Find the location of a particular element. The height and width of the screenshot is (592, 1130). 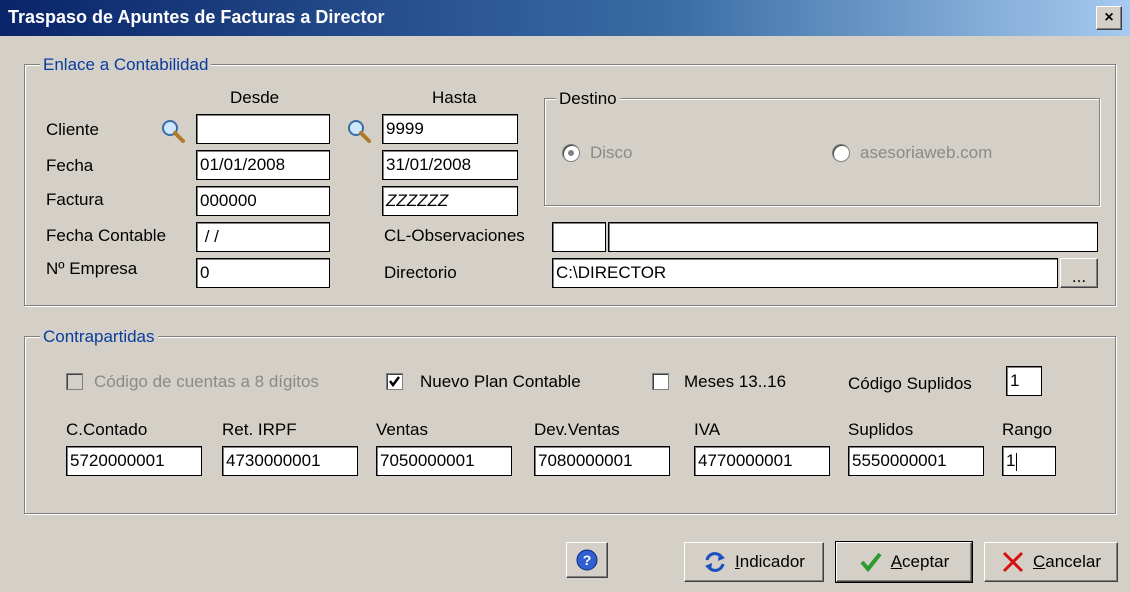

aceptar-button: Aceptar is located at coordinates (904, 562).